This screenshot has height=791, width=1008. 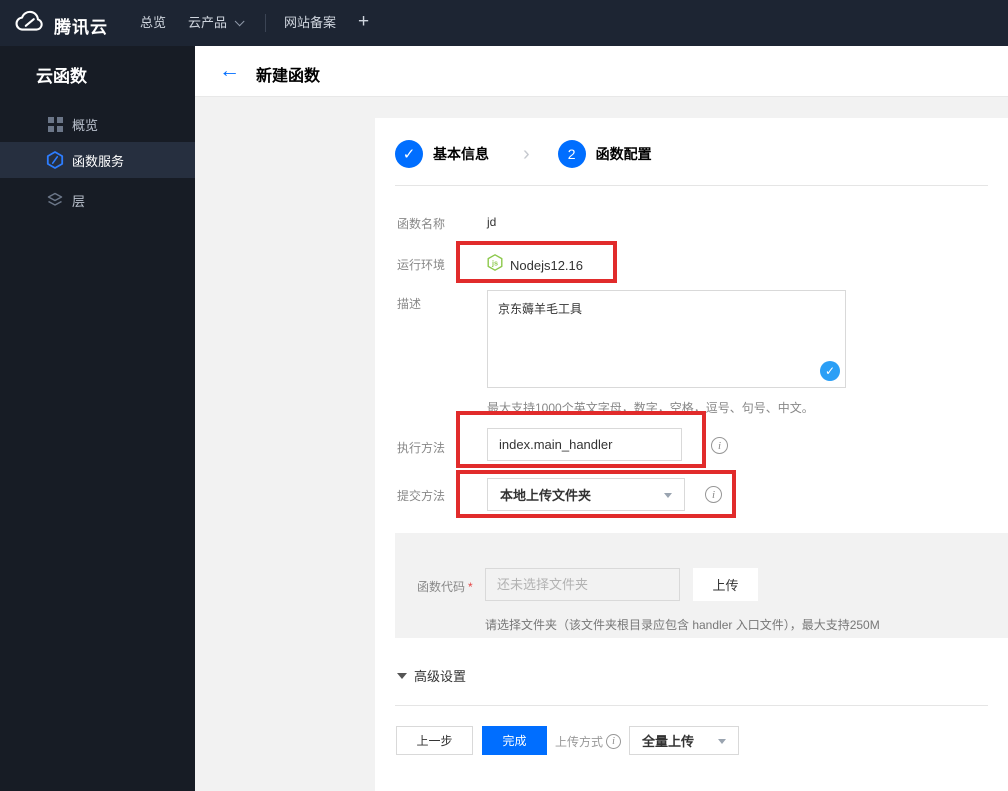 What do you see at coordinates (719, 445) in the screenshot?
I see `handler-info-icon: i` at bounding box center [719, 445].